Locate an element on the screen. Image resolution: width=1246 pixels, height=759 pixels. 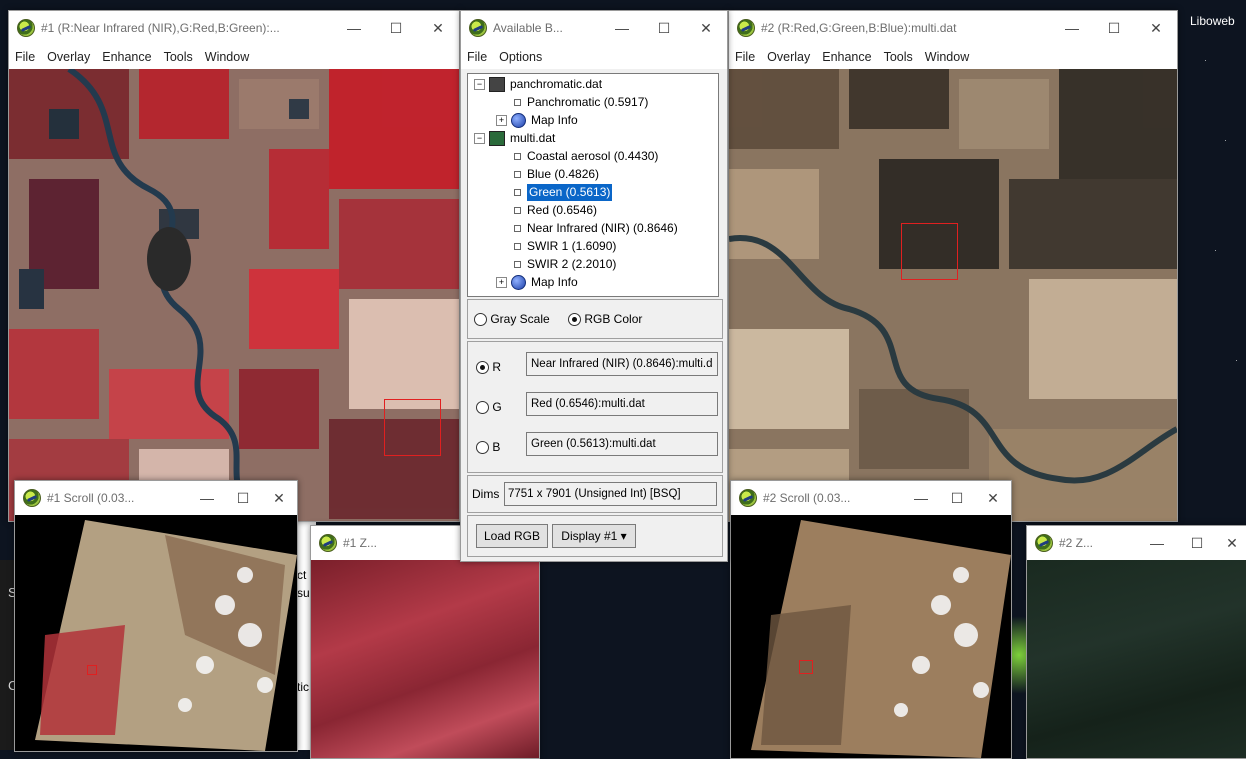
map-info-label: Map Info is located at coordinates (554, 282).